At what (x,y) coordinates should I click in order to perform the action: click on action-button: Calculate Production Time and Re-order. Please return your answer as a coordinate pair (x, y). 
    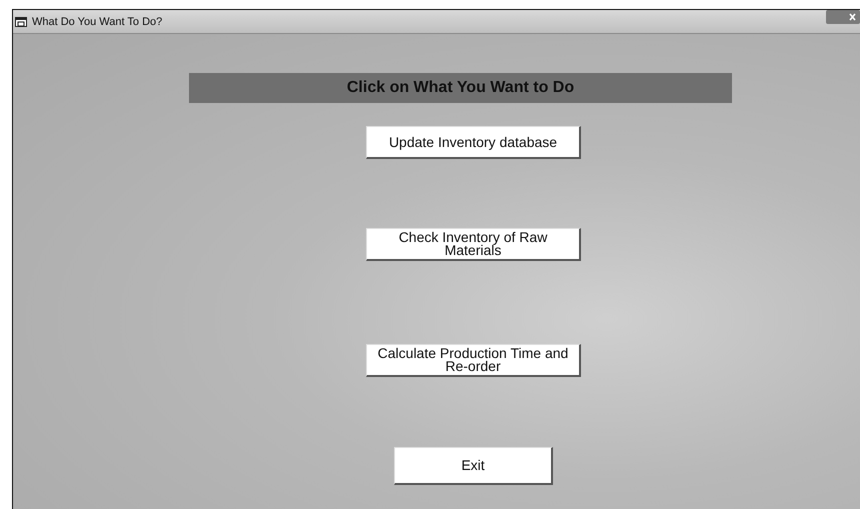
    Looking at the image, I should click on (473, 360).